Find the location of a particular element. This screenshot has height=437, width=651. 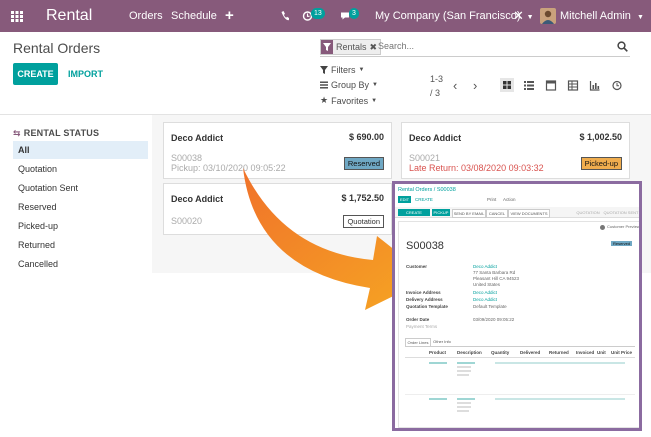

pivot-view-icon is located at coordinates (573, 85).